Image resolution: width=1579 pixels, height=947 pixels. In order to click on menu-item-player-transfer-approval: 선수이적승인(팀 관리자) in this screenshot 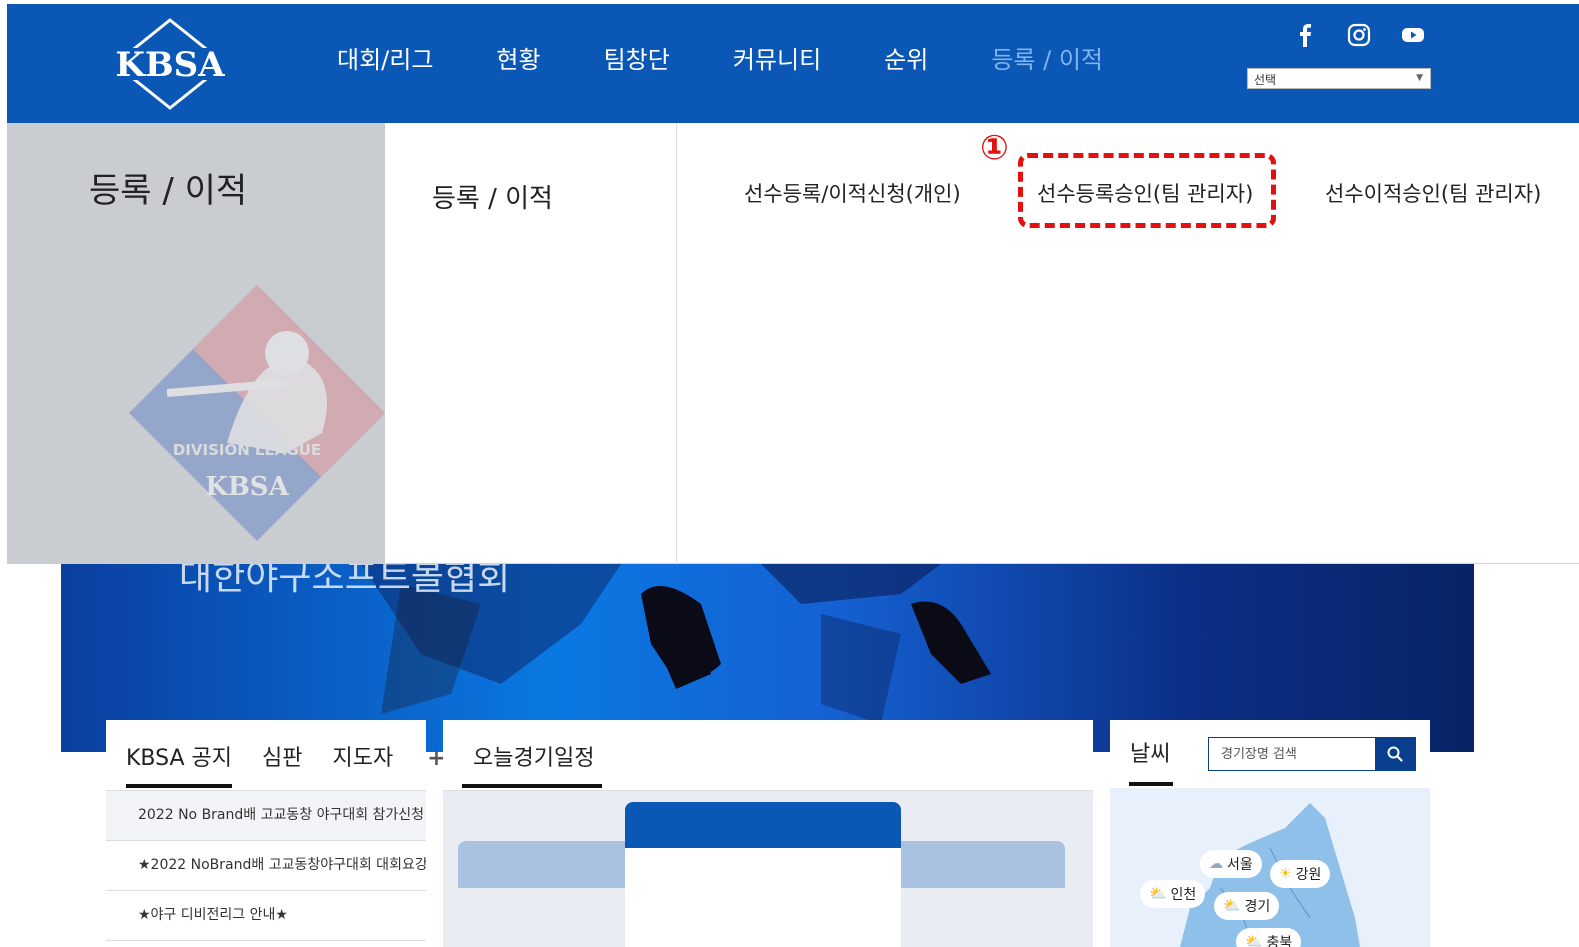, I will do `click(1433, 193)`.